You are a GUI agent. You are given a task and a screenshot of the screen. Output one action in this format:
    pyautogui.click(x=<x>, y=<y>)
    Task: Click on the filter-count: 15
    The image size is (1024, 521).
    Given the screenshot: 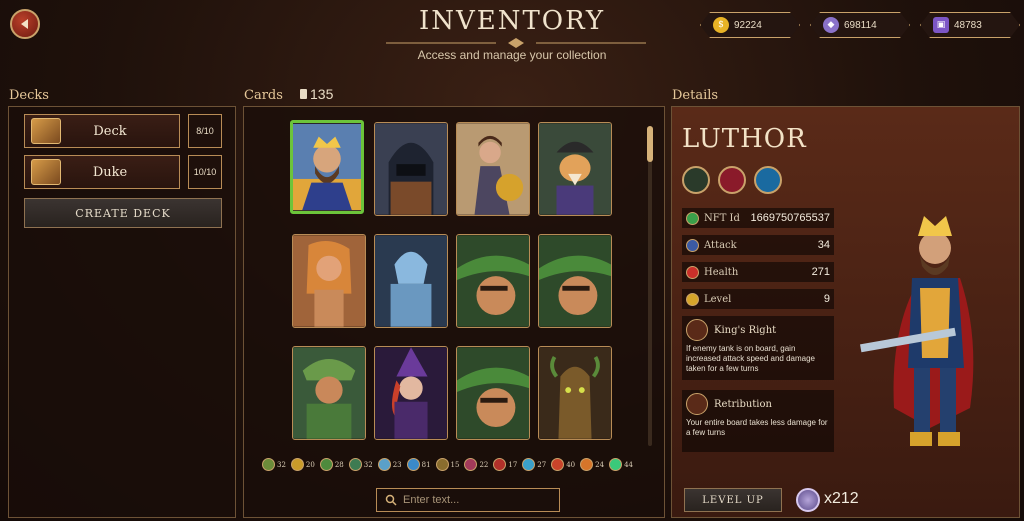 What is the action you would take?
    pyautogui.click(x=455, y=464)
    